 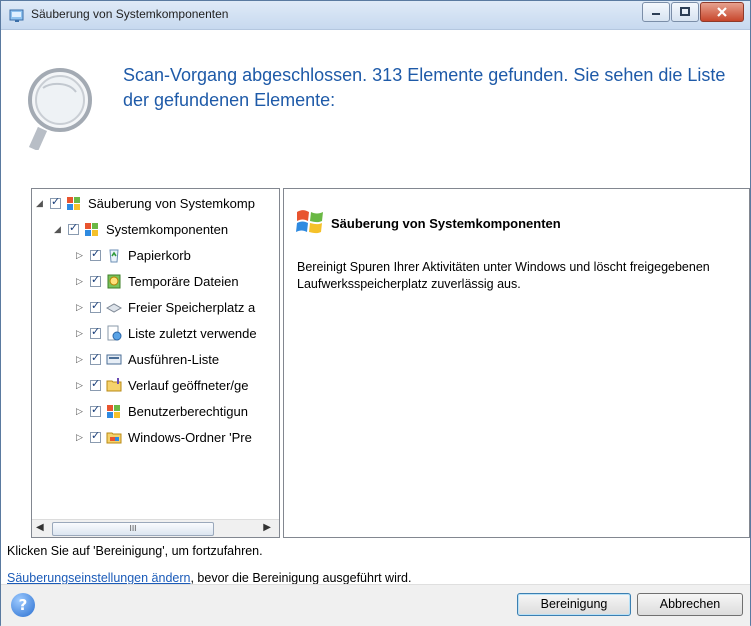 I want to click on button-bar: ? Bereinigung Abbrechen, so click(x=375, y=605).